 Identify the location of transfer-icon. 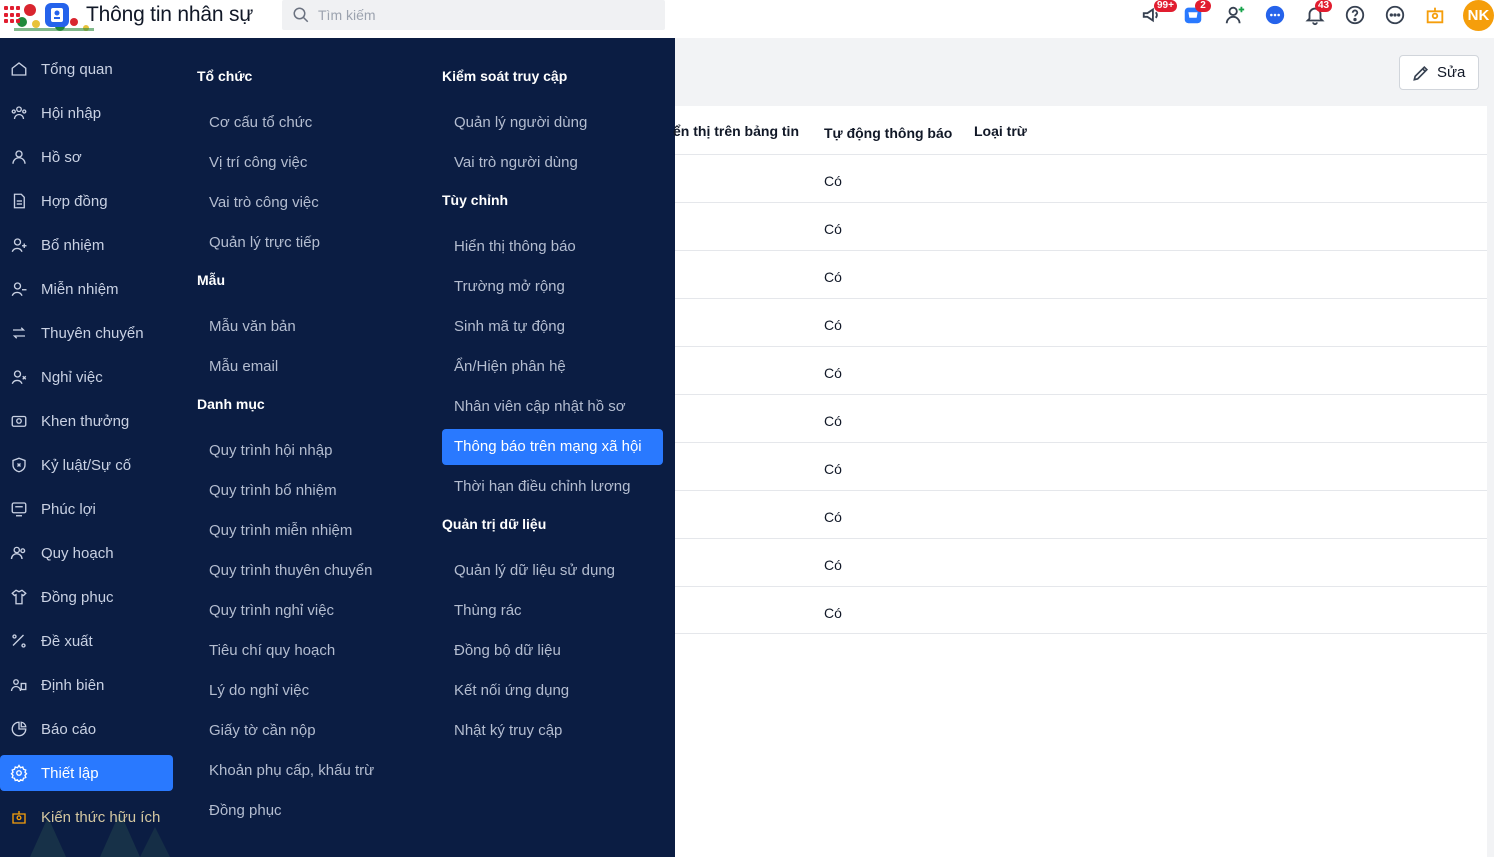
(19, 333).